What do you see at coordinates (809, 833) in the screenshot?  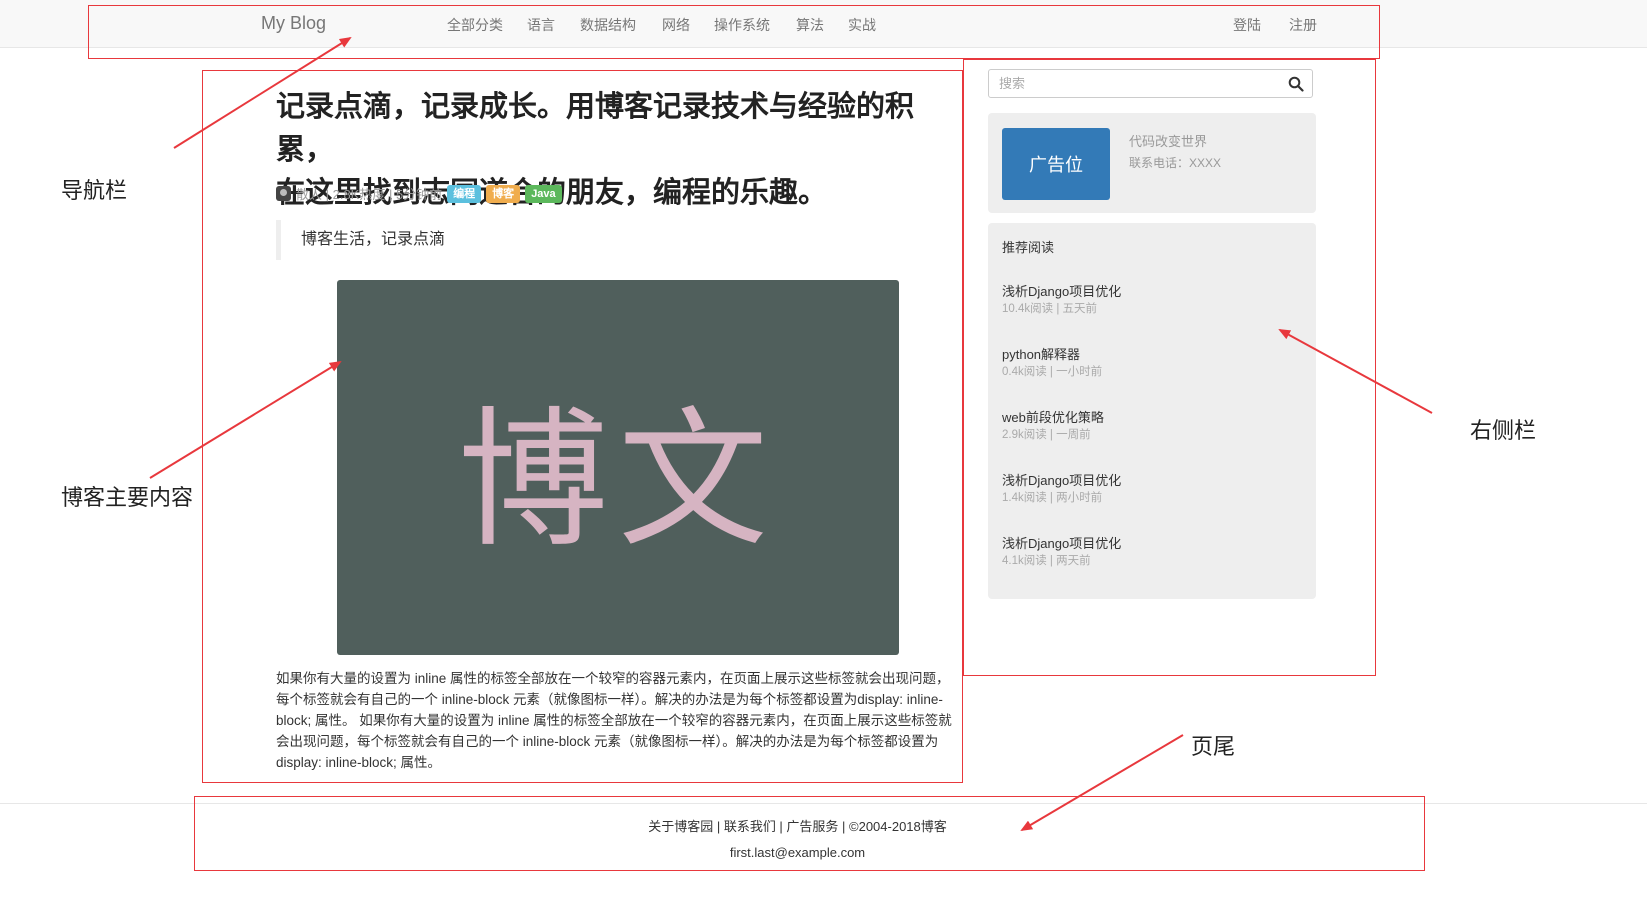 I see `annotation-box-footer` at bounding box center [809, 833].